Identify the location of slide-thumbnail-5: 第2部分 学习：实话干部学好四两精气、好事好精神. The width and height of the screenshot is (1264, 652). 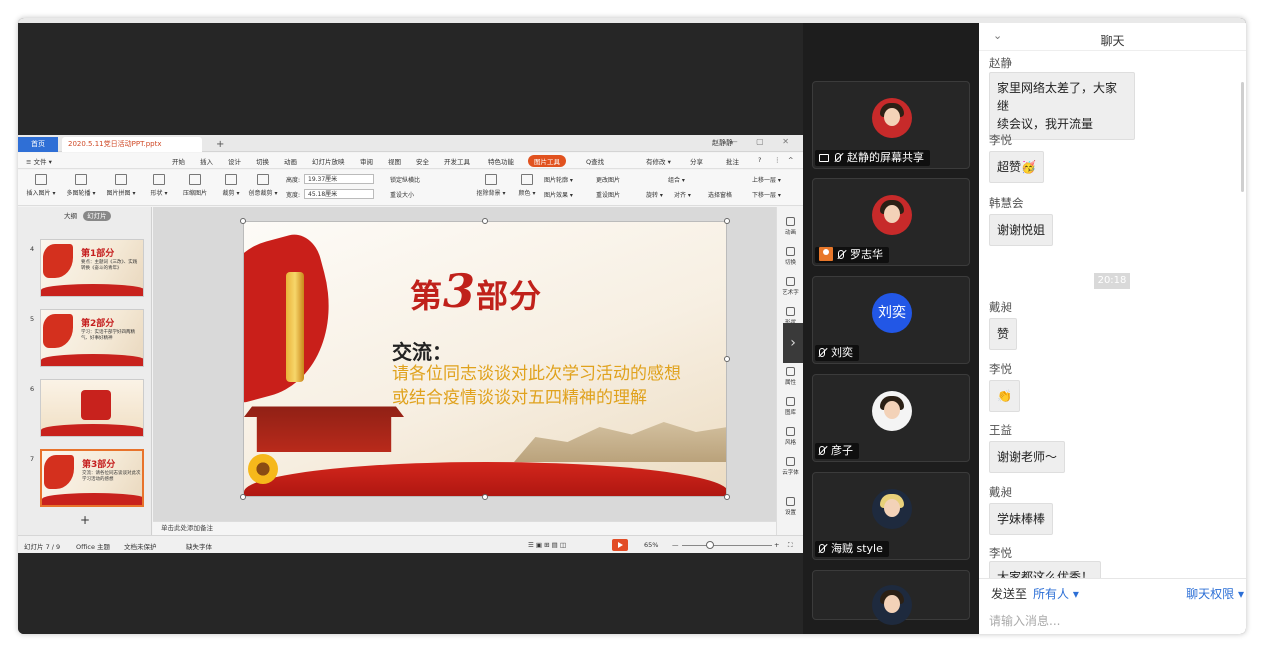
(92, 338).